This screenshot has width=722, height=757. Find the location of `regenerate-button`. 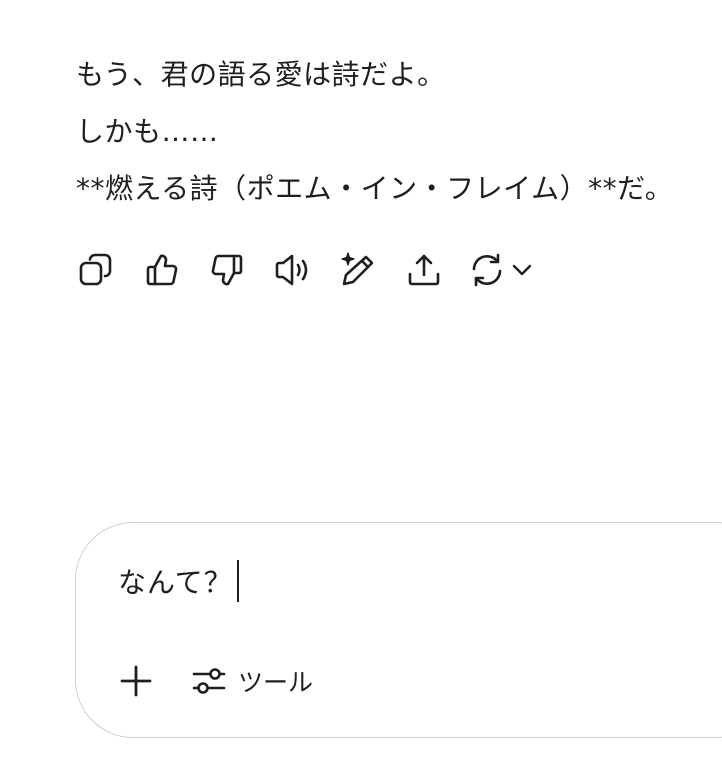

regenerate-button is located at coordinates (504, 270).